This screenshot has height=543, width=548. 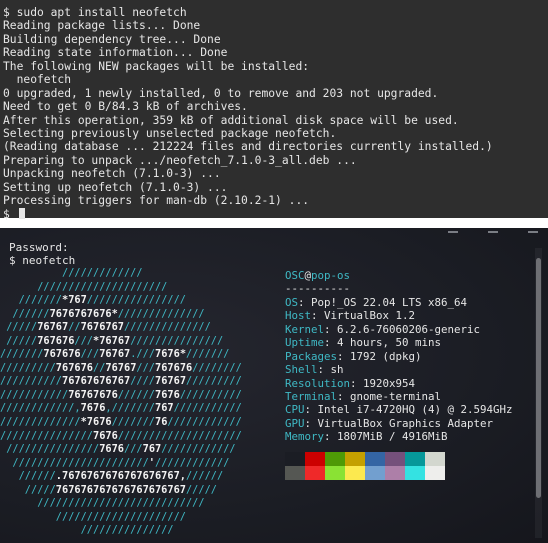 I want to click on info-value: : 1807MiB / 4916MiB, so click(x=386, y=437).